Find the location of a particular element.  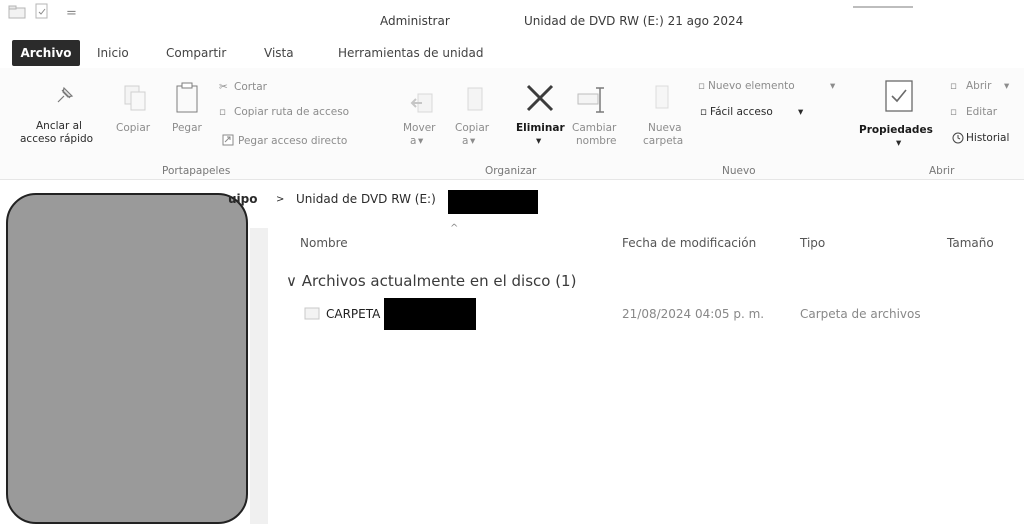

open-icon: ▫ is located at coordinates (954, 86).